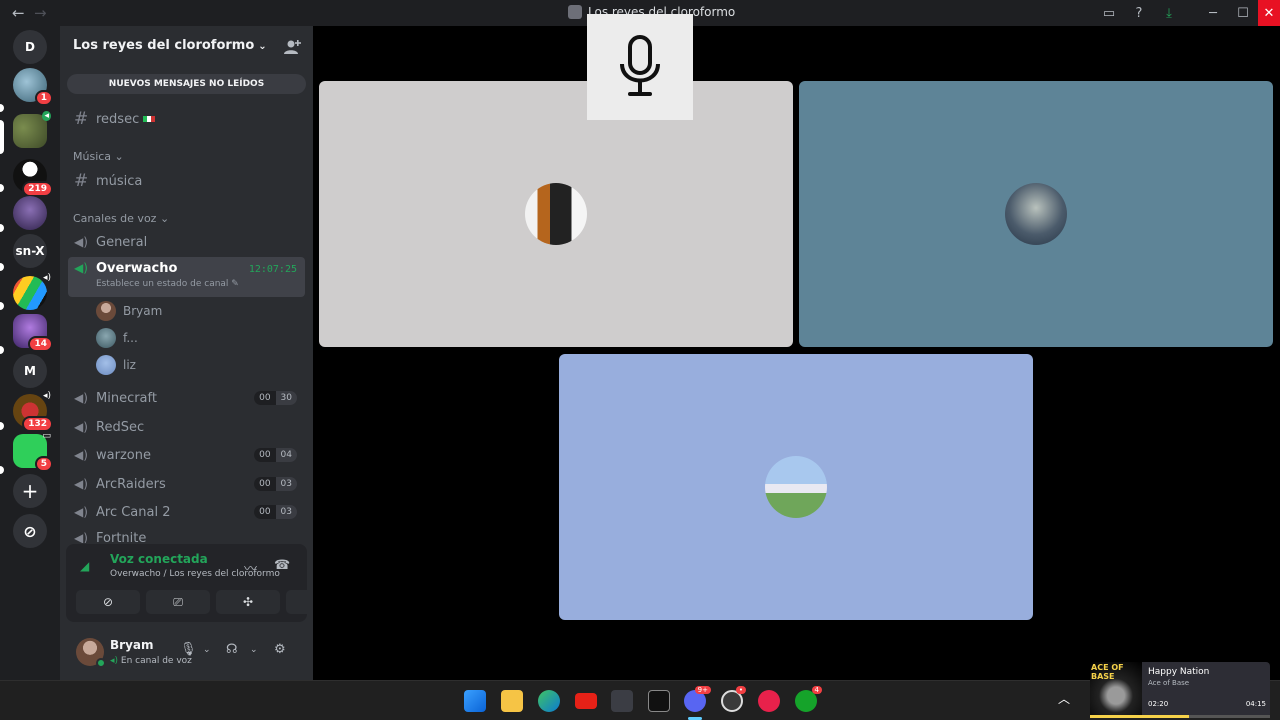 The height and width of the screenshot is (720, 1280). What do you see at coordinates (43, 464) in the screenshot?
I see `mention-badge: 5` at bounding box center [43, 464].